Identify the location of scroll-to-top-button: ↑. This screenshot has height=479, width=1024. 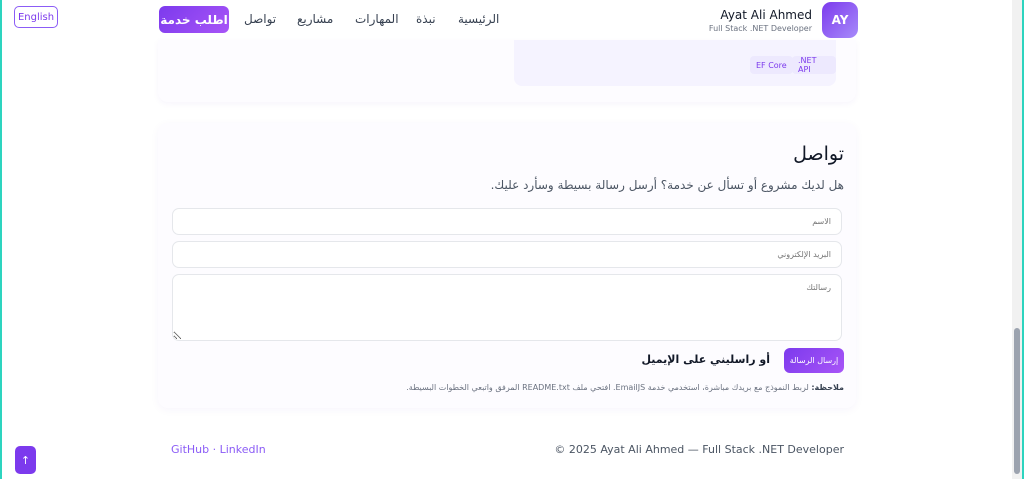
(25, 460).